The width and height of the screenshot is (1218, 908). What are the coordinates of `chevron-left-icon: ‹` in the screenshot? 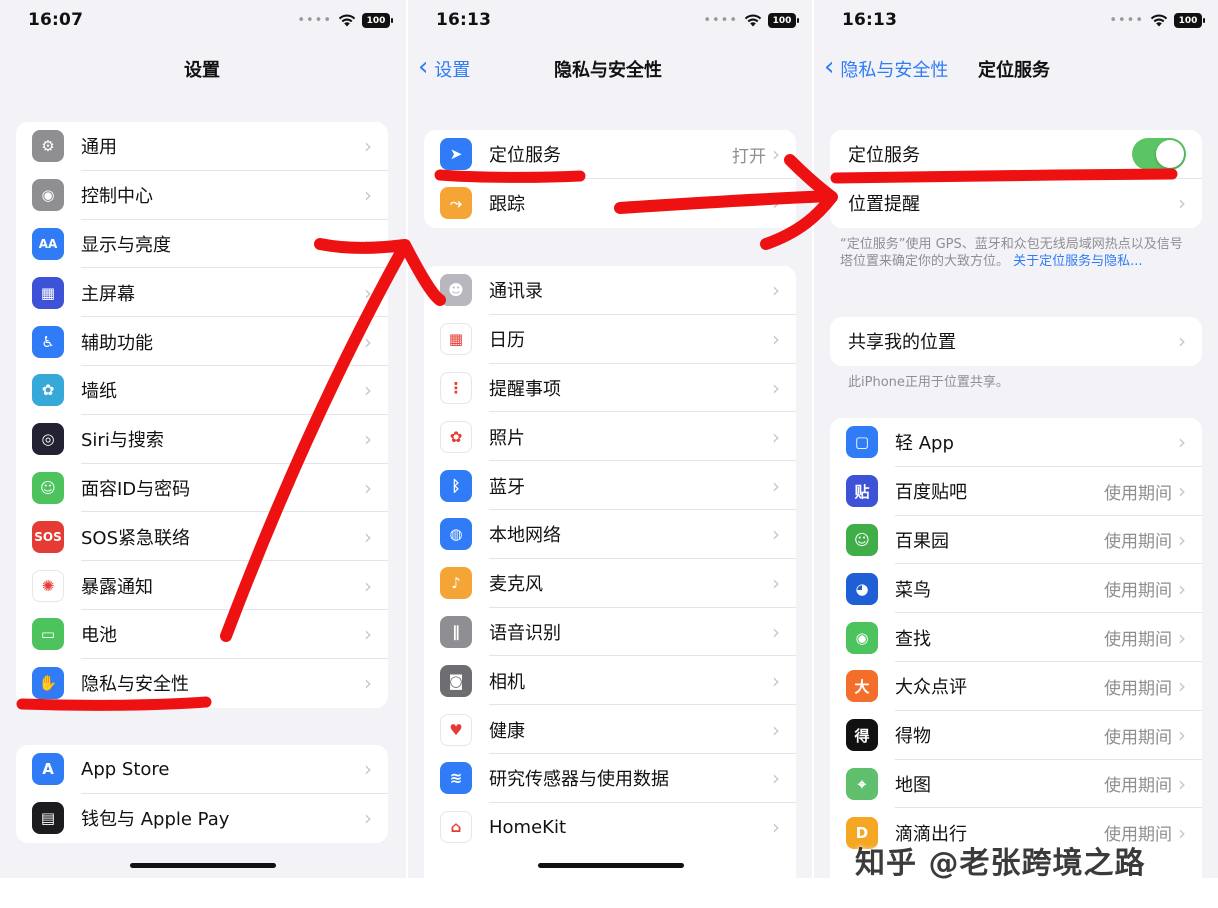 It's located at (829, 67).